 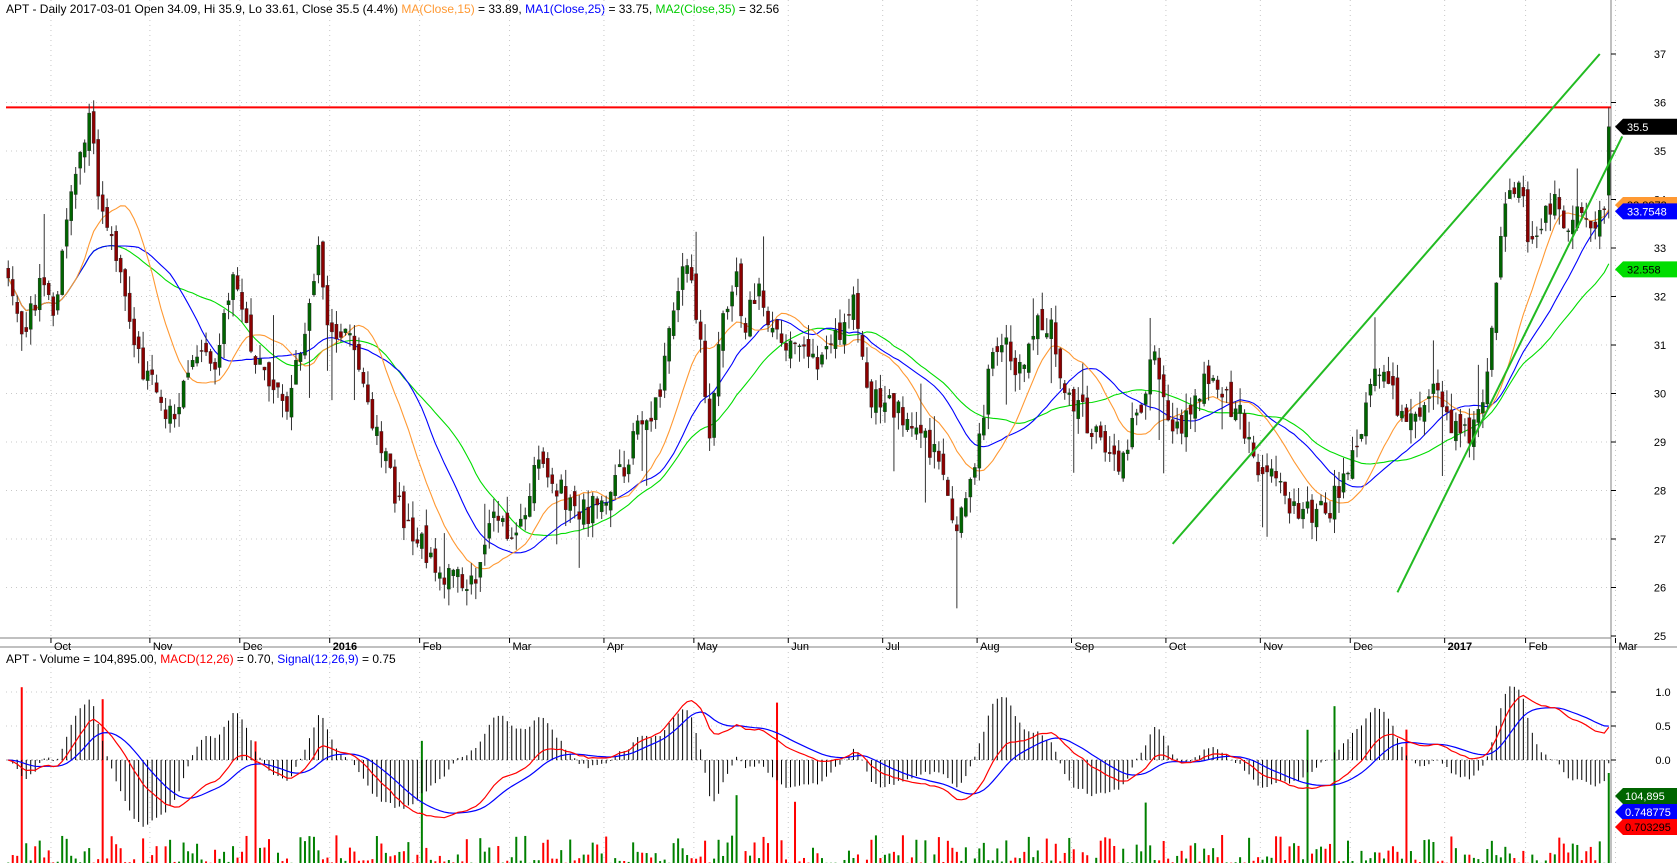 I want to click on x-tick-label: Apr, so click(x=615, y=647).